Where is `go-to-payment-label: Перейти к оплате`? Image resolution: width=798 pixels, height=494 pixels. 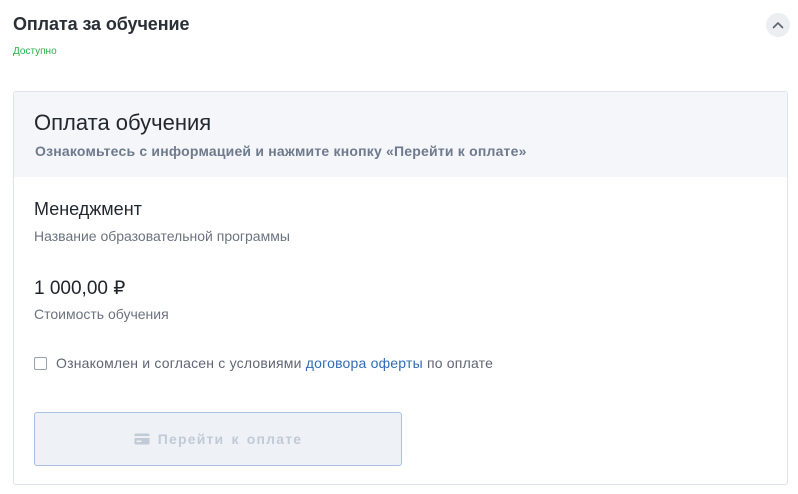
go-to-payment-label: Перейти к оплате is located at coordinates (230, 439).